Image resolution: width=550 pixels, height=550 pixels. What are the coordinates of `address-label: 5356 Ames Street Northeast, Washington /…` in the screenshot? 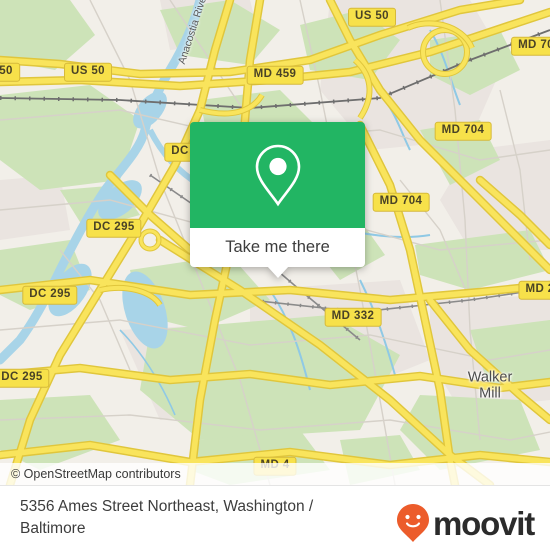 It's located at (167, 517).